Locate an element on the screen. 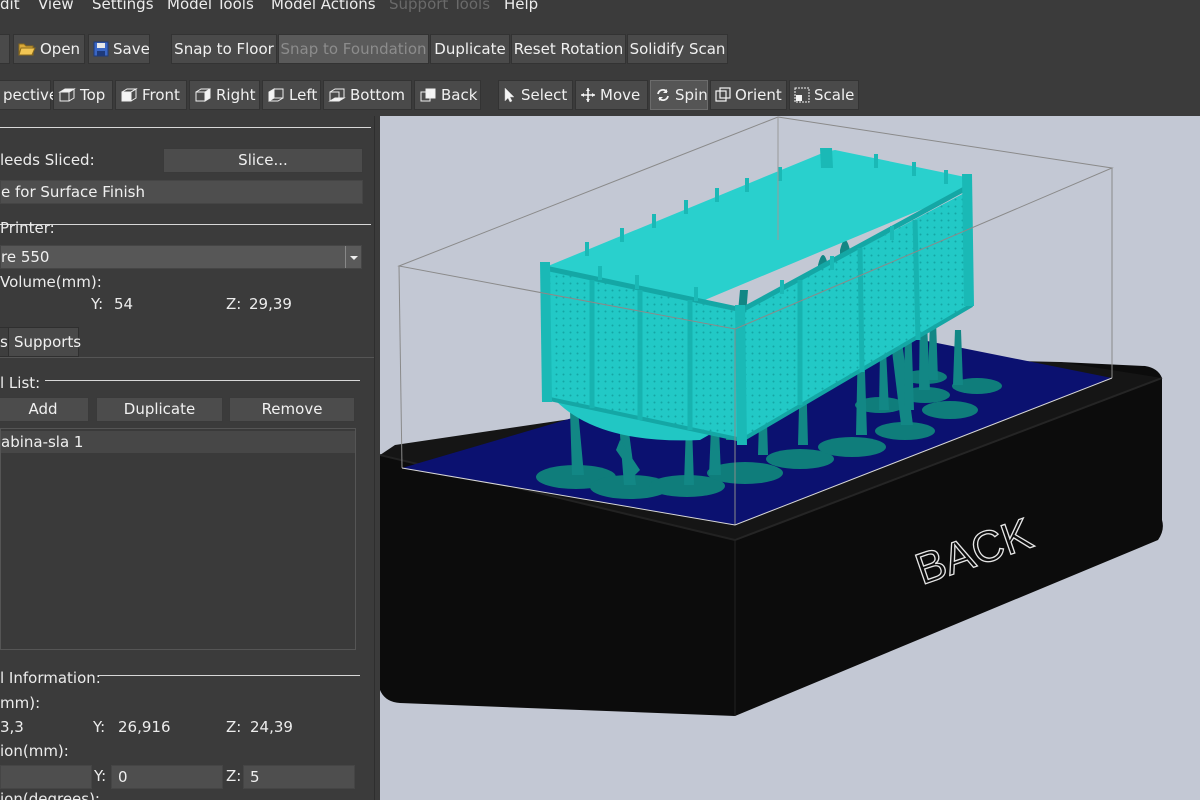 The width and height of the screenshot is (1200, 800). size-z-label: Z: is located at coordinates (234, 727).